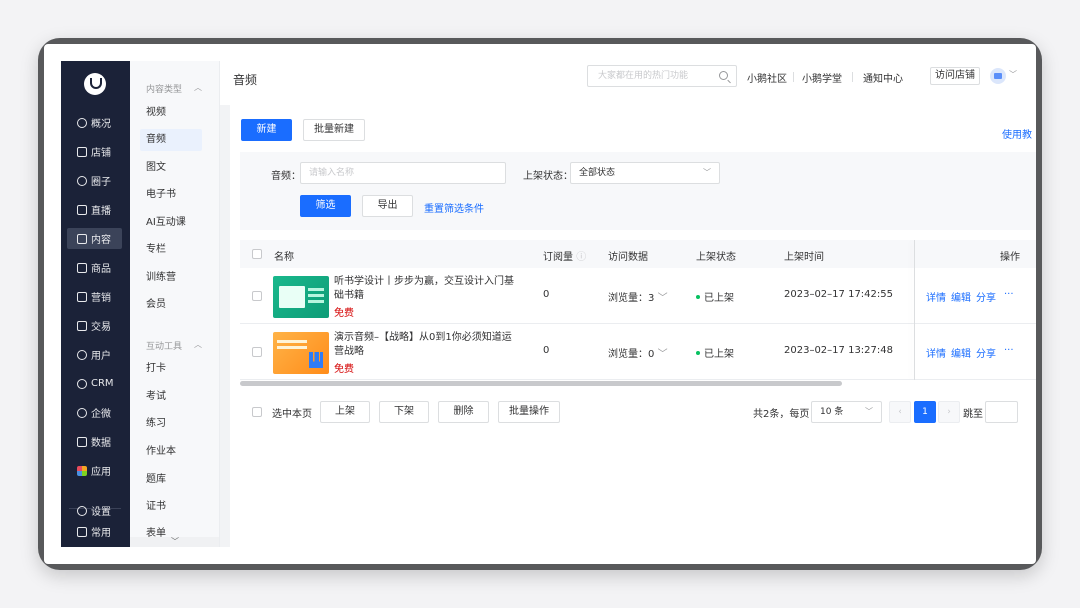 The height and width of the screenshot is (608, 1080). I want to click on submenu-item-exam: 考试, so click(171, 397).